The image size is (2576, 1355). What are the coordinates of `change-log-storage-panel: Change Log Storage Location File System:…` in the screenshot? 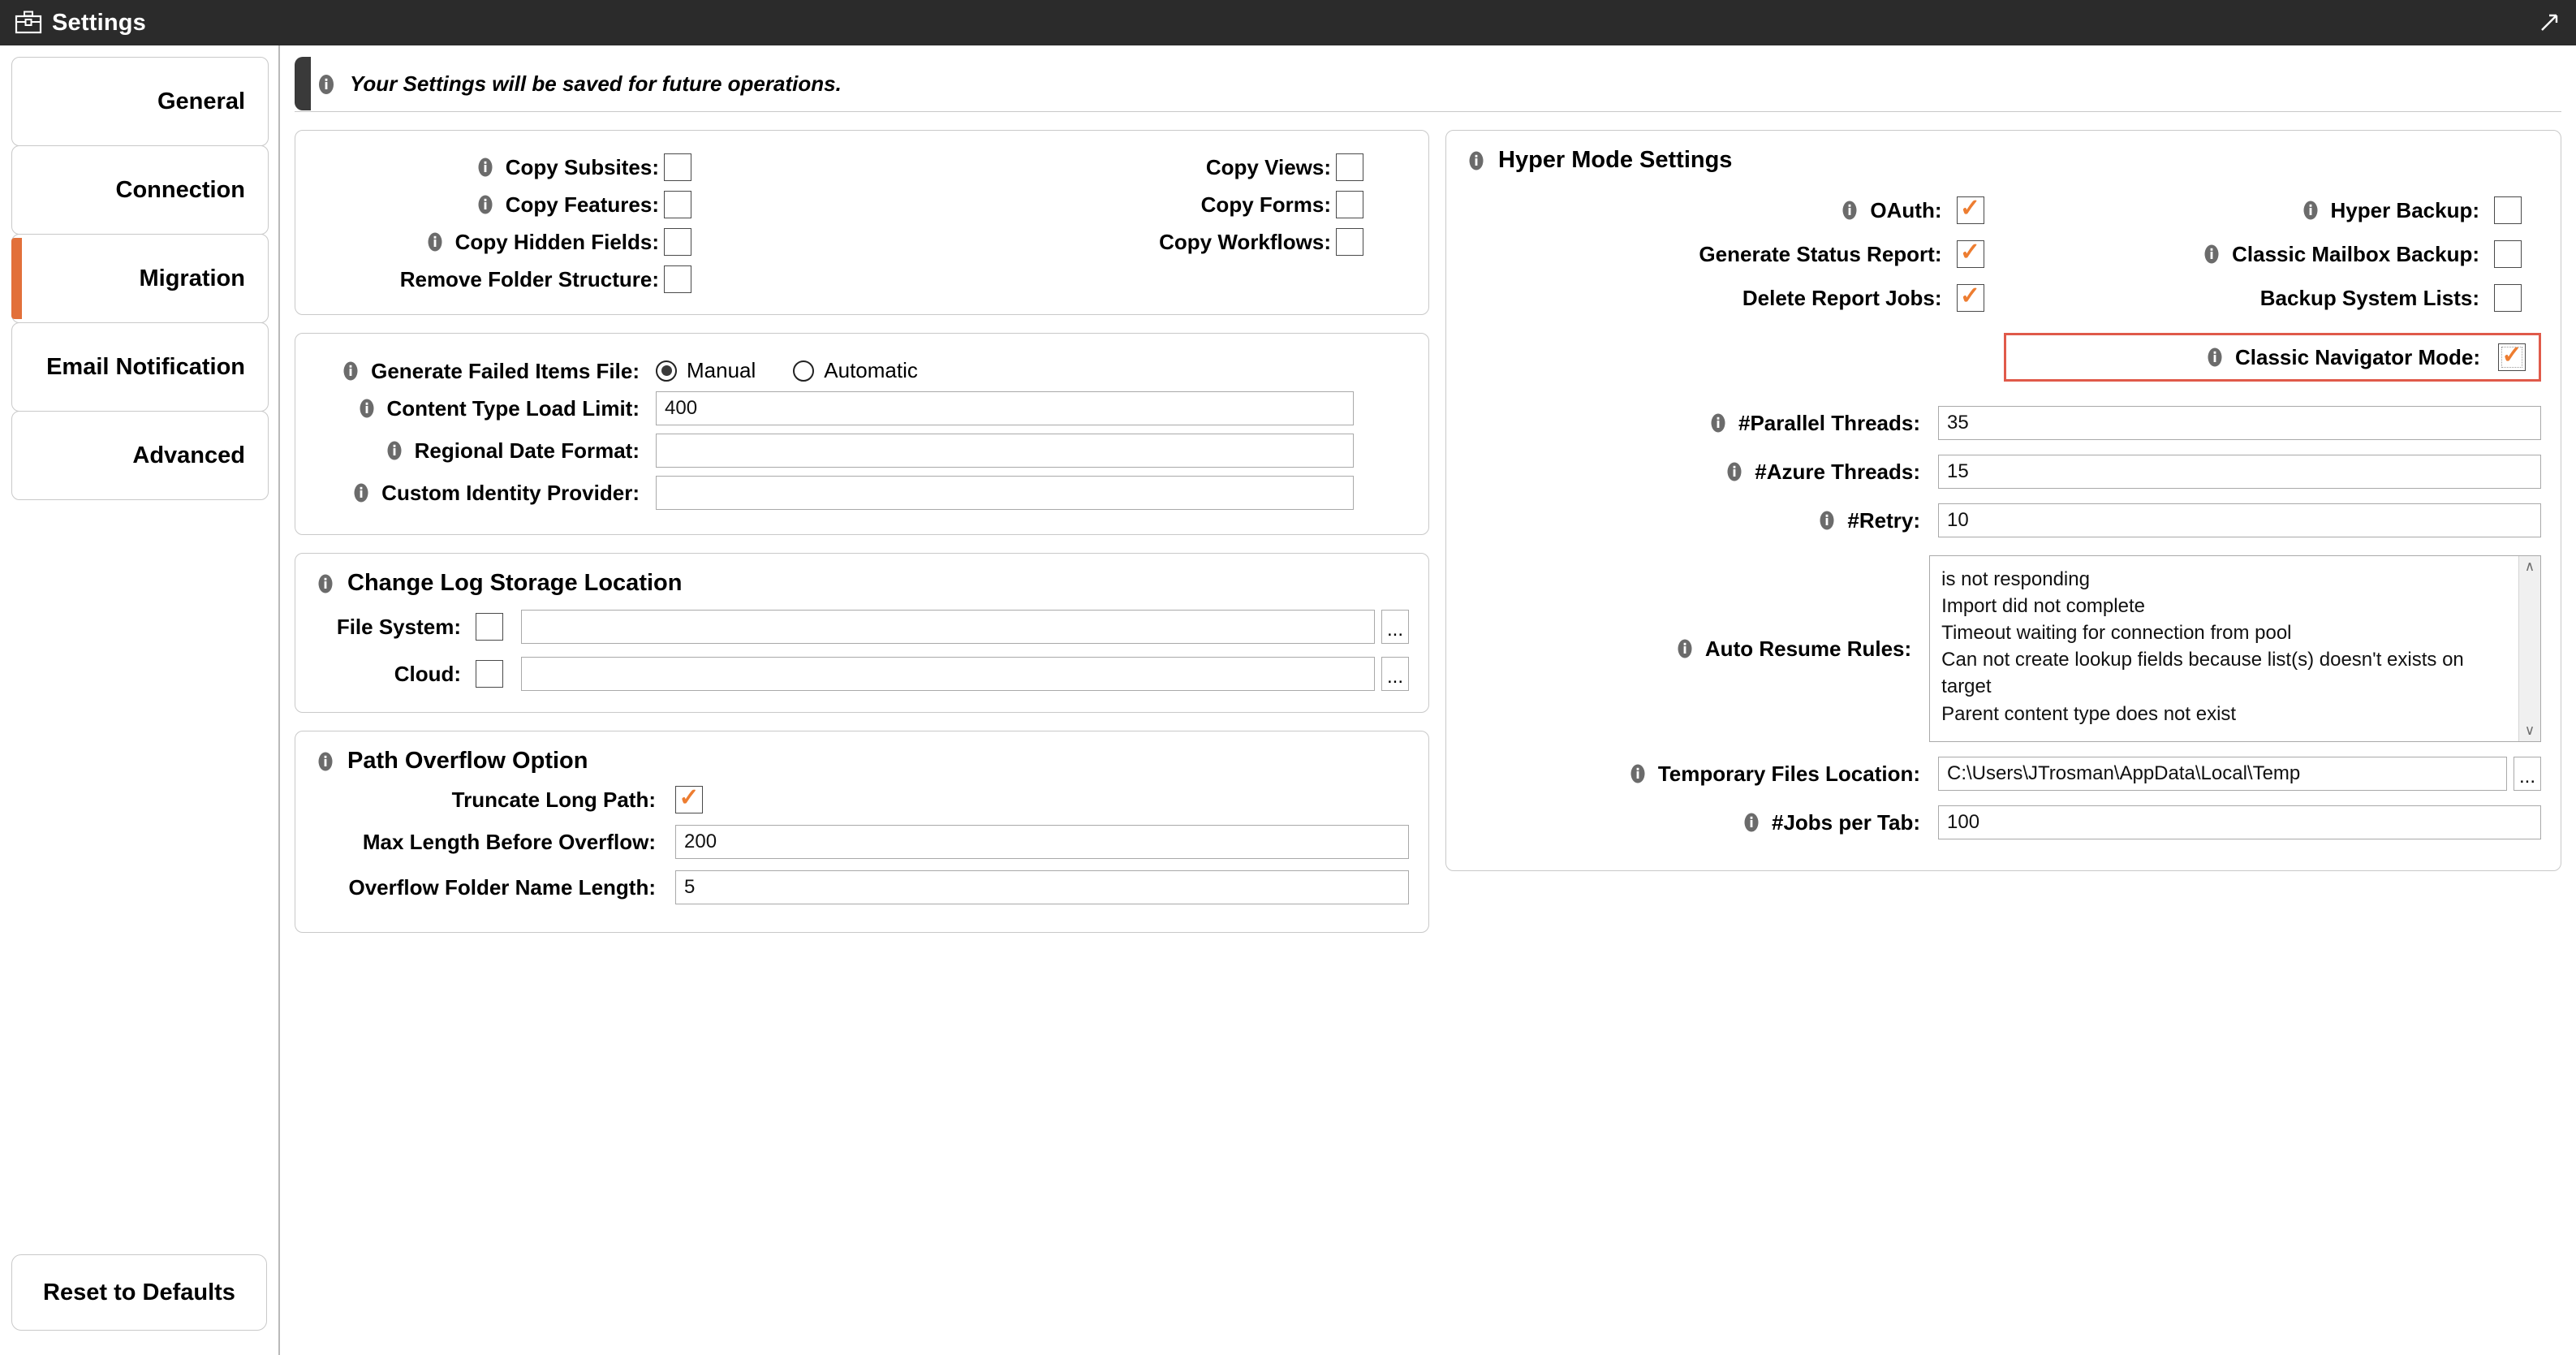 It's located at (862, 633).